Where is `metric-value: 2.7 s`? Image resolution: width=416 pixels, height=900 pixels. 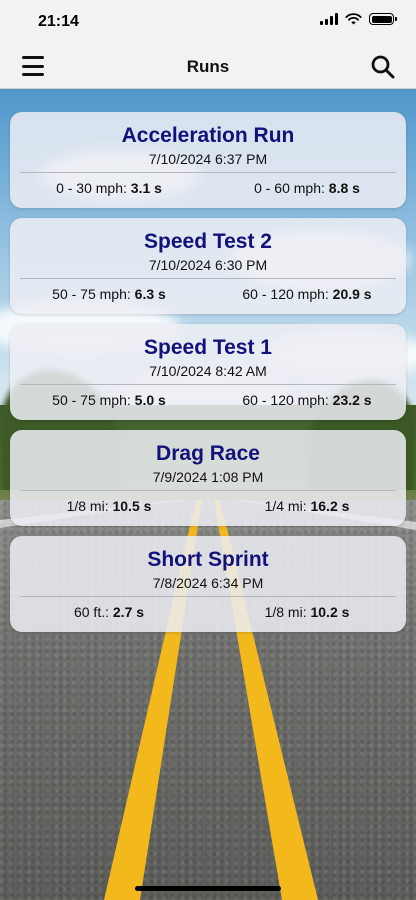
metric-value: 2.7 s is located at coordinates (128, 612).